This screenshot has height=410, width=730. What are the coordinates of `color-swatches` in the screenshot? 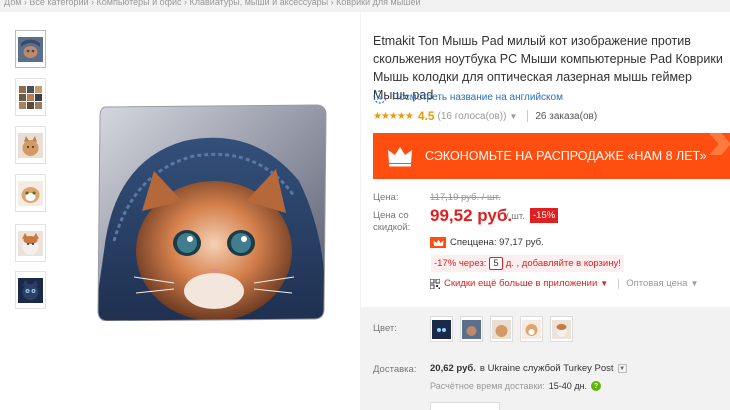 It's located at (501, 329).